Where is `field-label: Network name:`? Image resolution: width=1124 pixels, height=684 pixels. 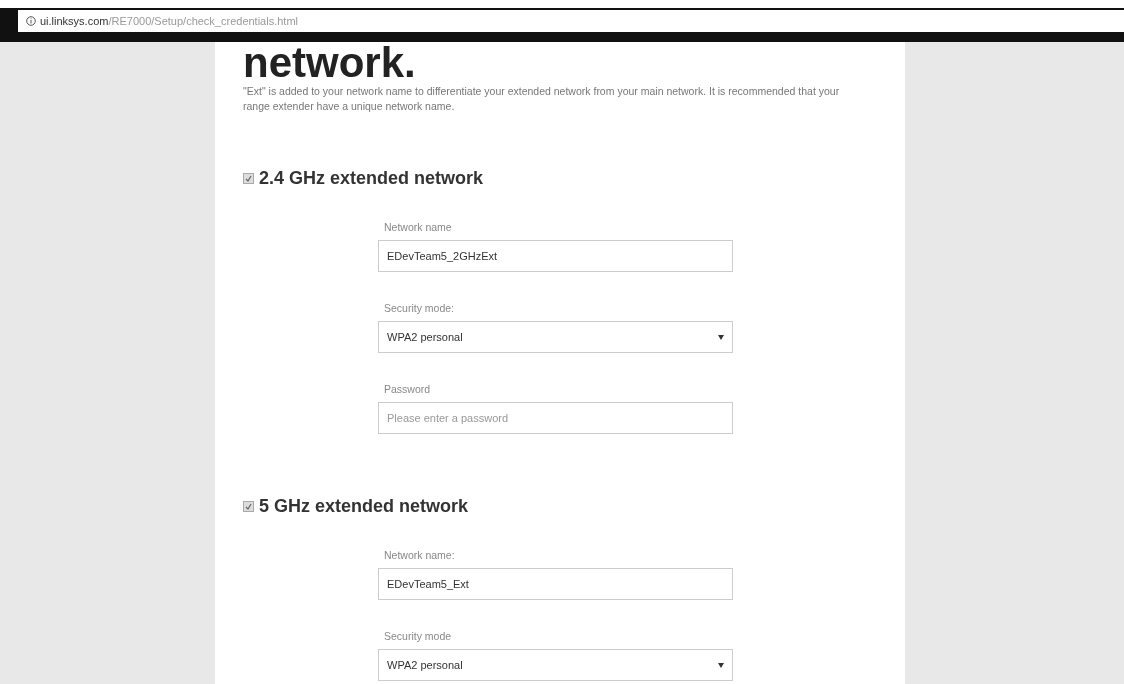 field-label: Network name: is located at coordinates (420, 555).